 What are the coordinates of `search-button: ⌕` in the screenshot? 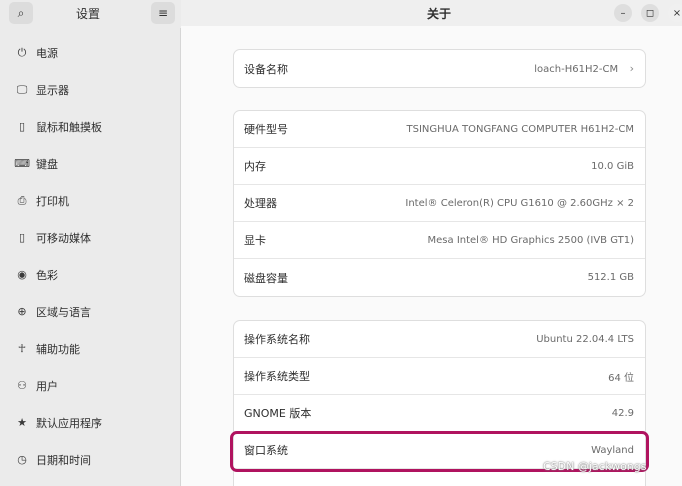 It's located at (21, 13).